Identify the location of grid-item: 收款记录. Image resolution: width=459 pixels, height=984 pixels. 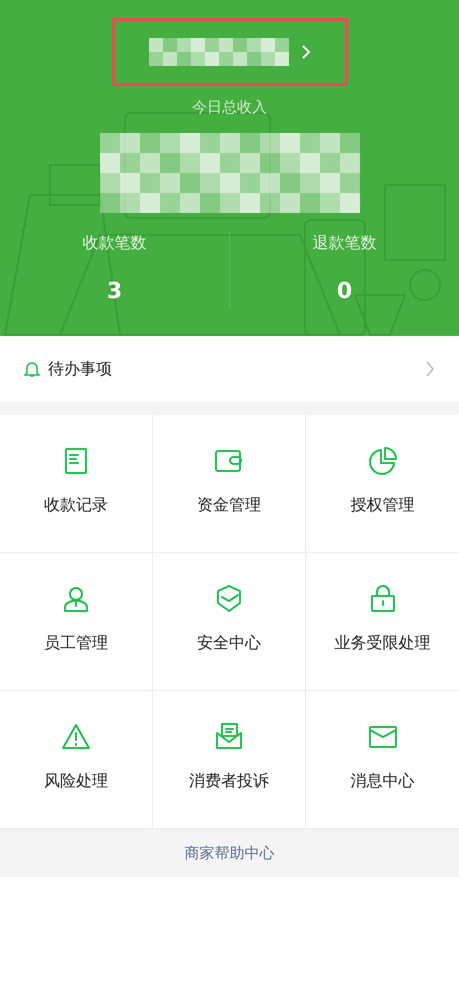
(76, 484).